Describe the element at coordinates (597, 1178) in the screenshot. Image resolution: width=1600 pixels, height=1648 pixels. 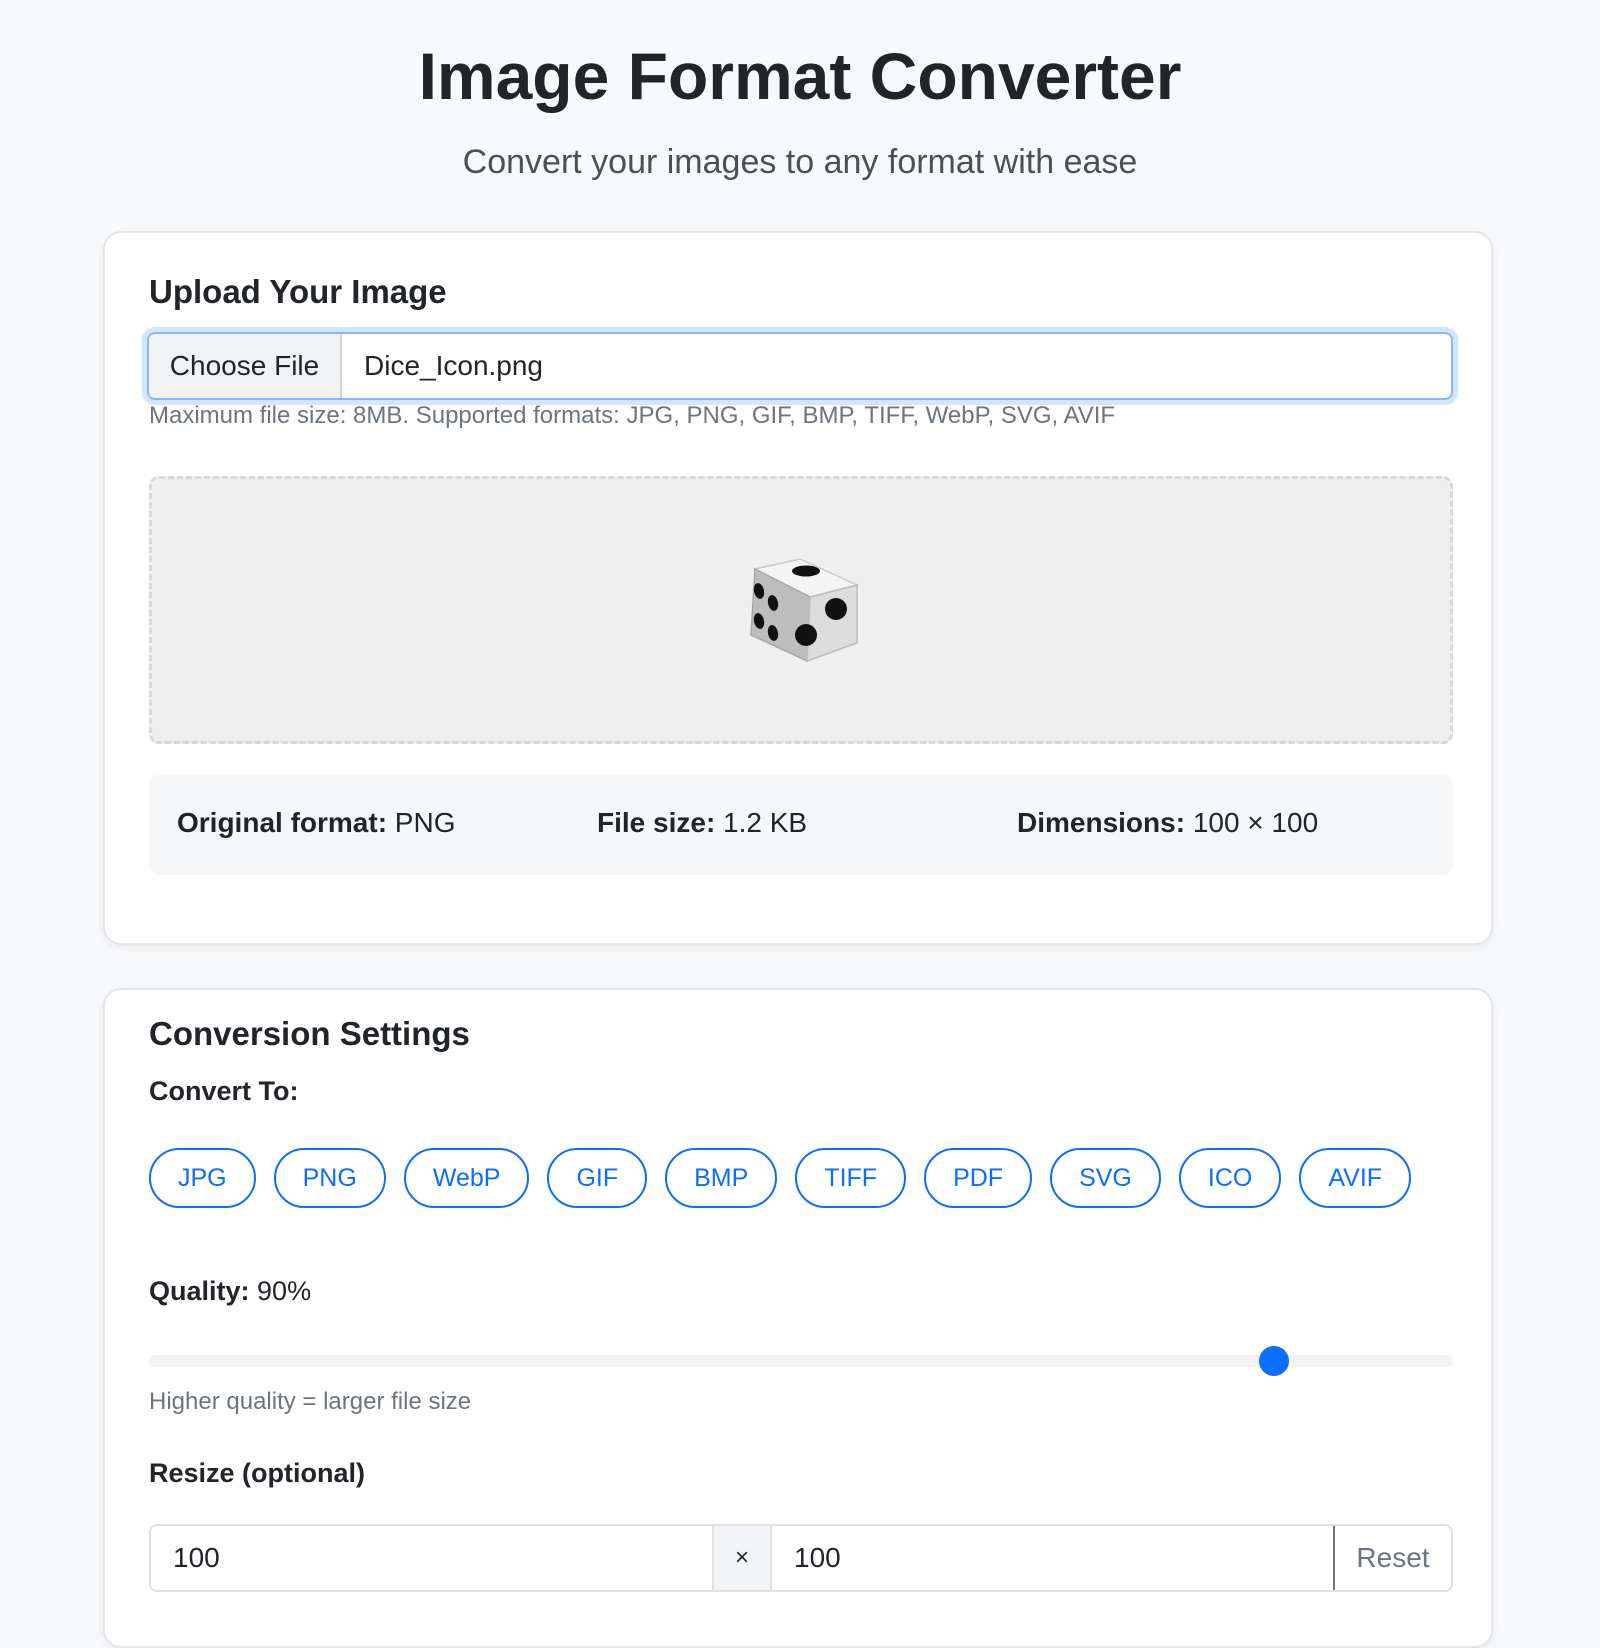
I see `format-button-gif: GIF` at that location.